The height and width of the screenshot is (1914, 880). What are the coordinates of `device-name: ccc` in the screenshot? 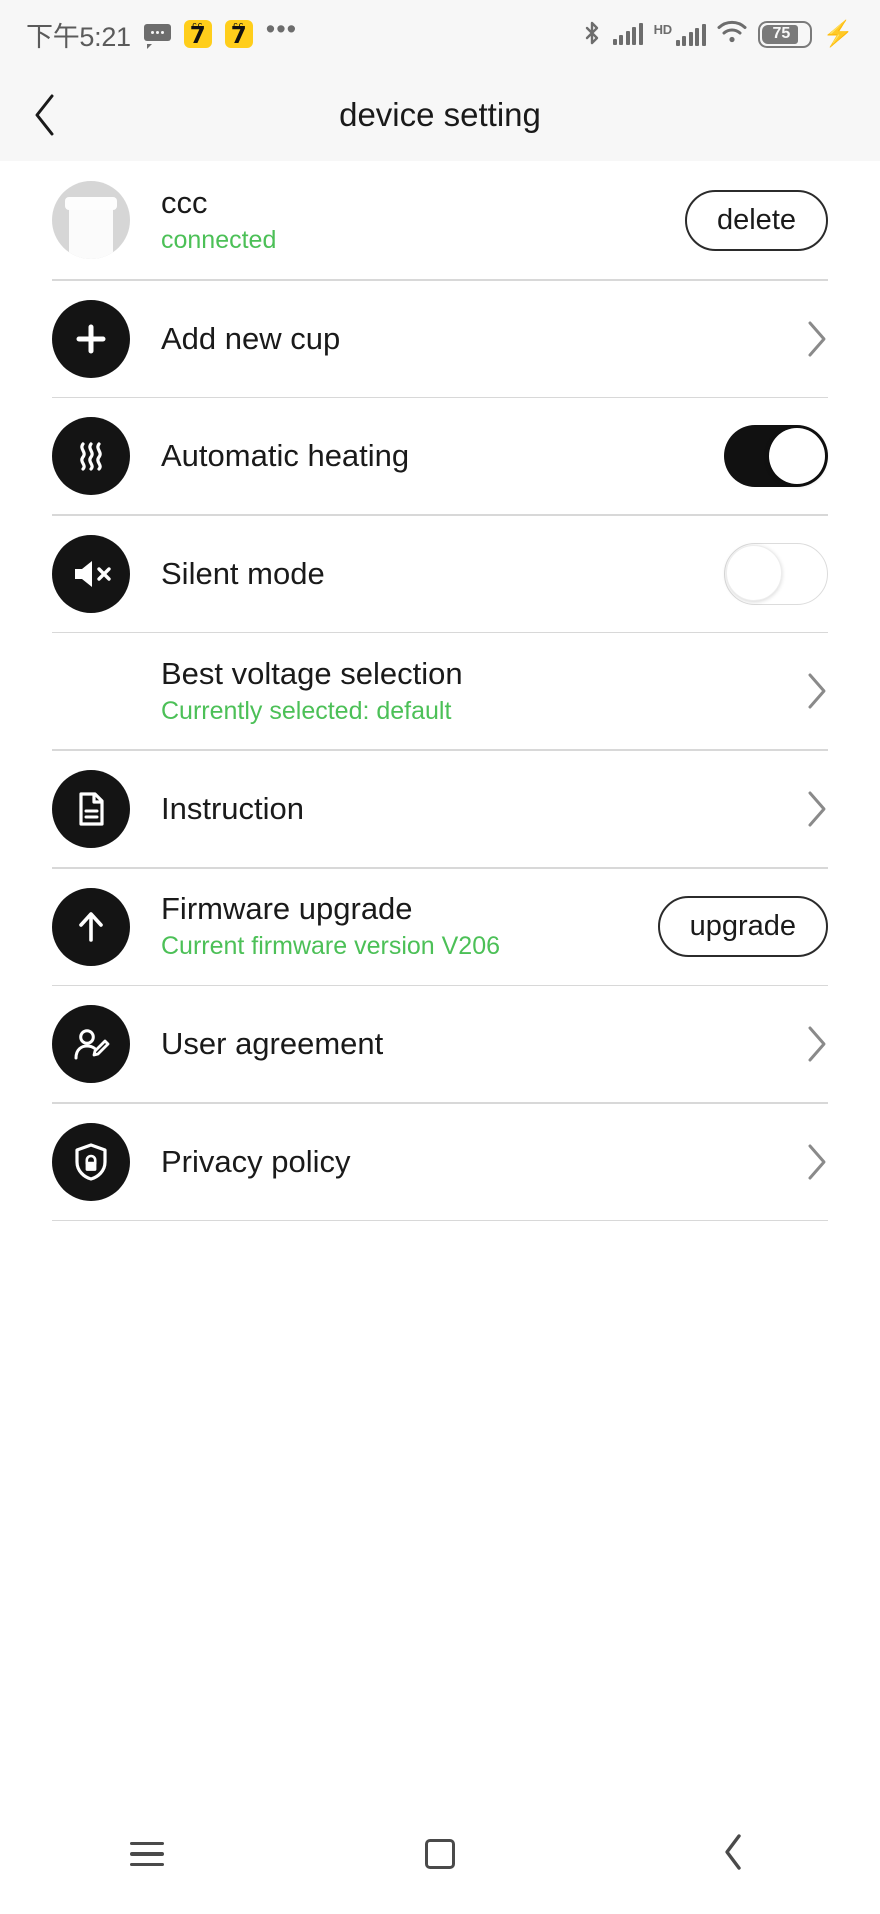 It's located at (184, 202).